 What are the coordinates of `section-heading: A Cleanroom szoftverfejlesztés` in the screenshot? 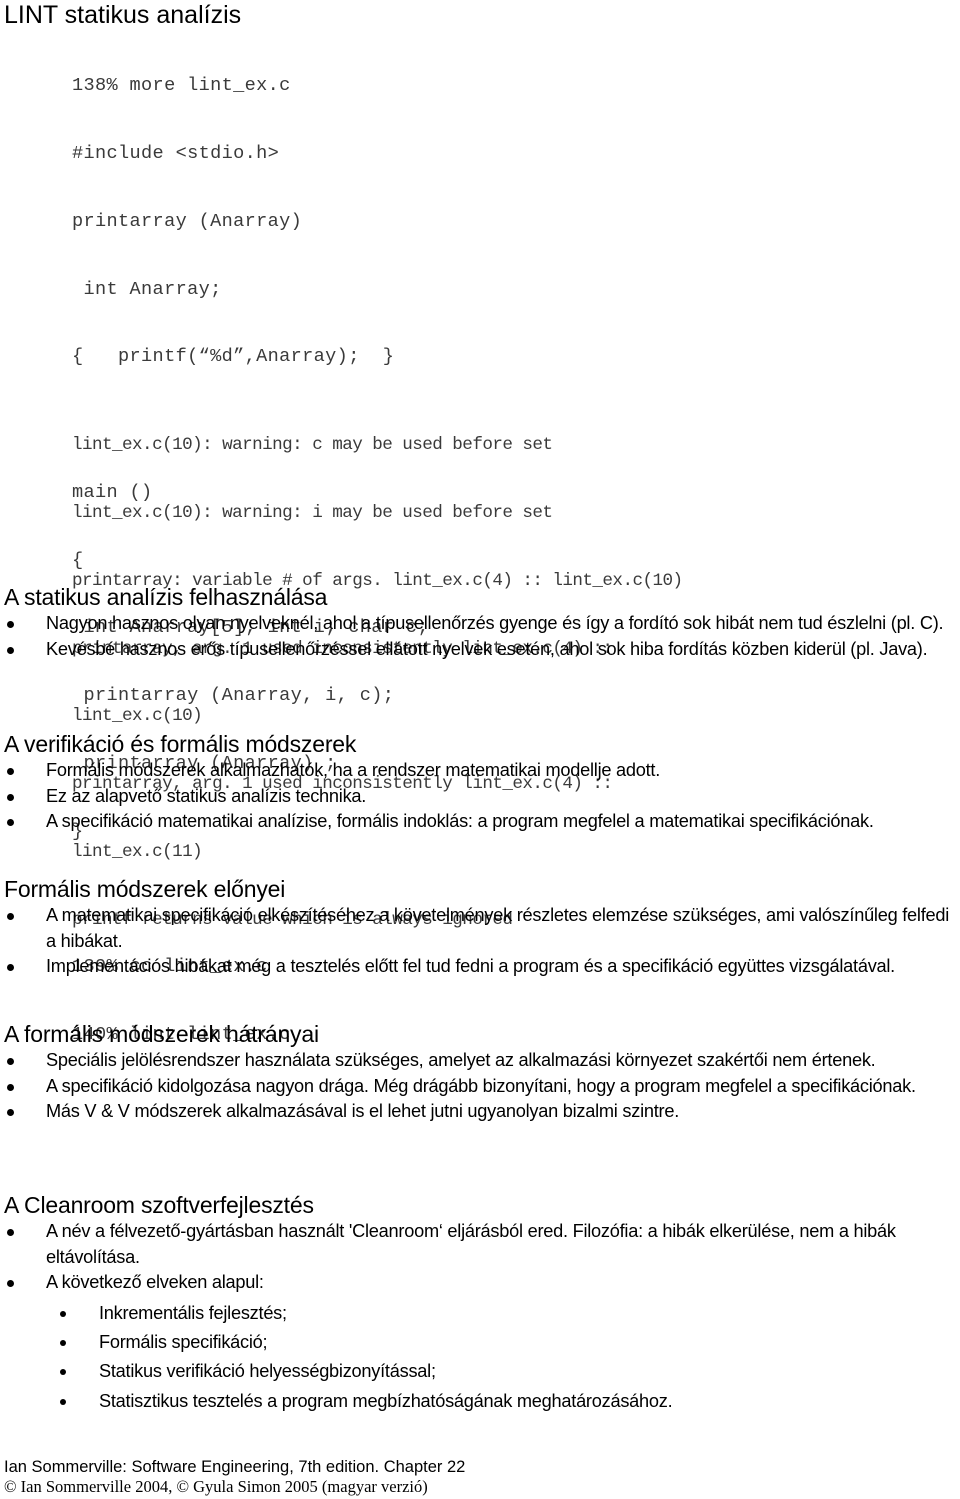 It's located at (159, 1205).